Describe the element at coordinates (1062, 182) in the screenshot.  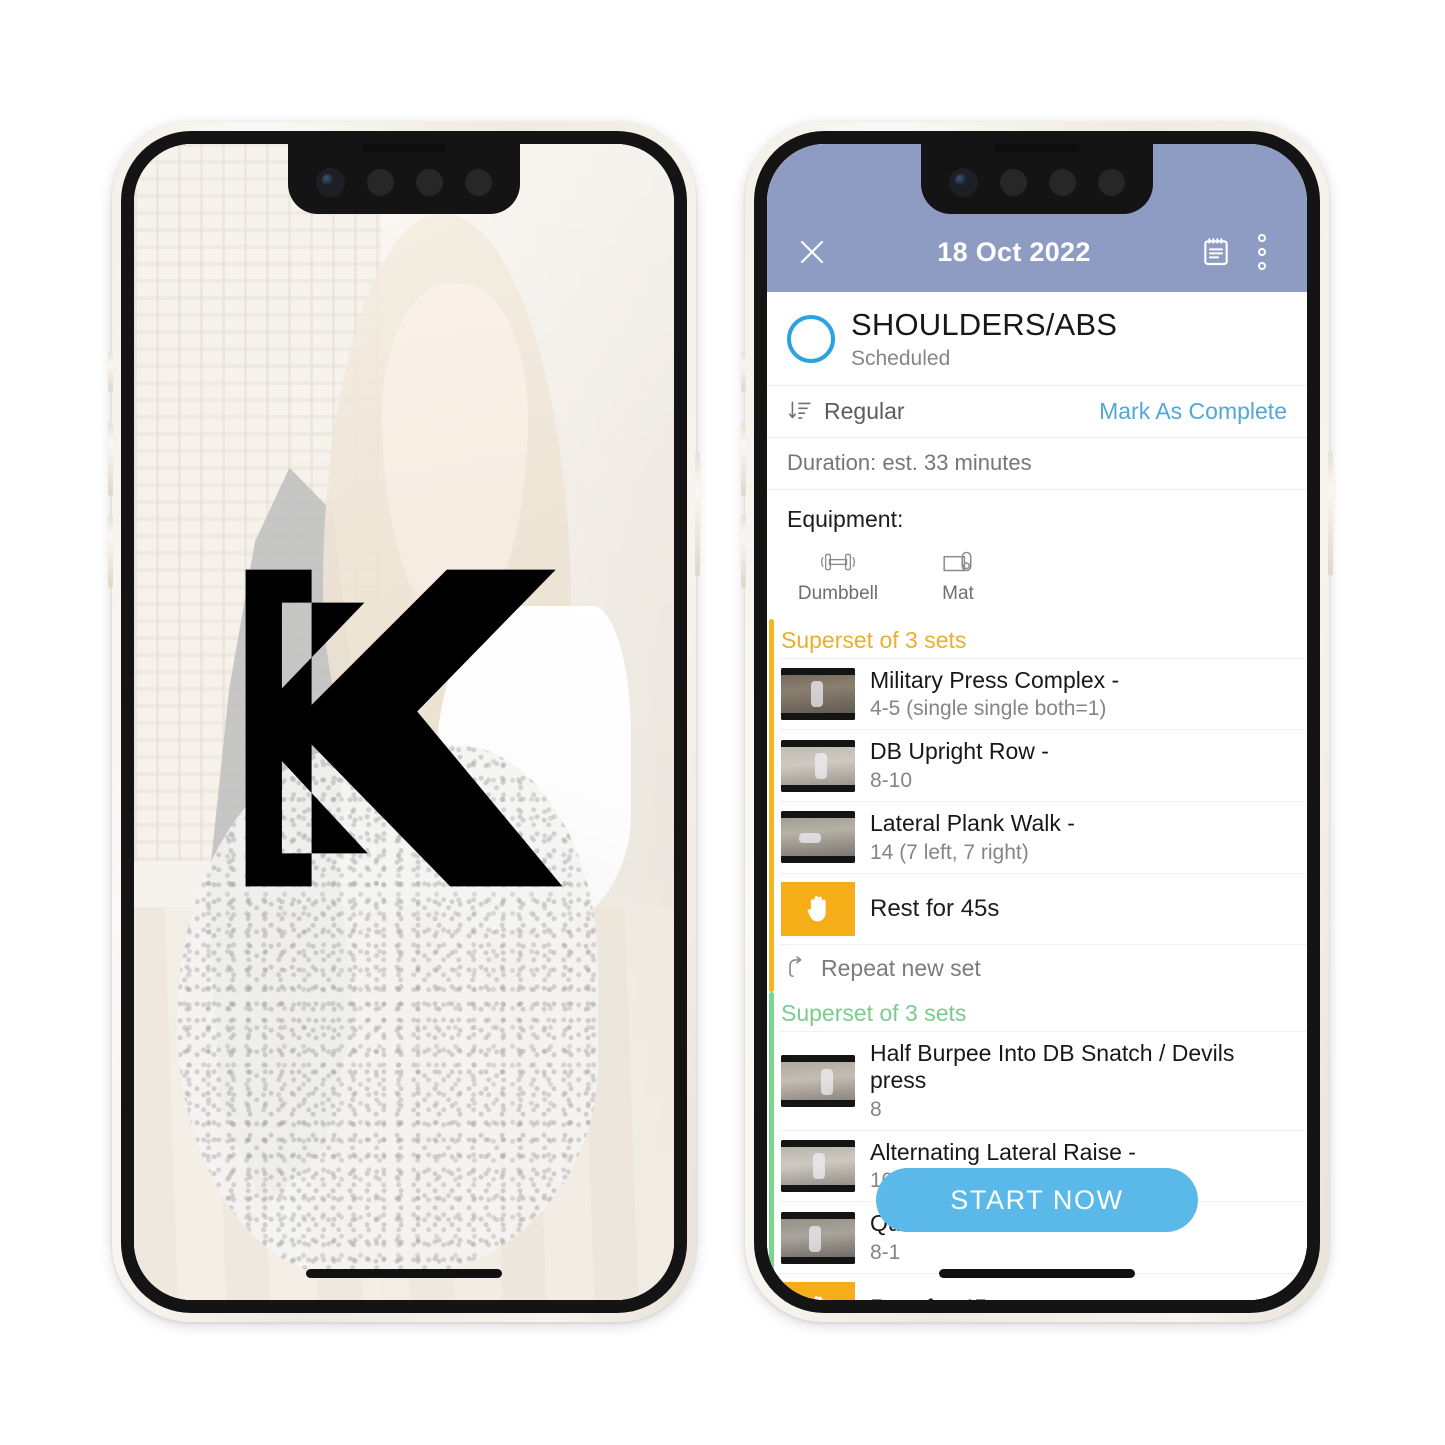
I see `ambient-light-sensor-icon-right` at that location.